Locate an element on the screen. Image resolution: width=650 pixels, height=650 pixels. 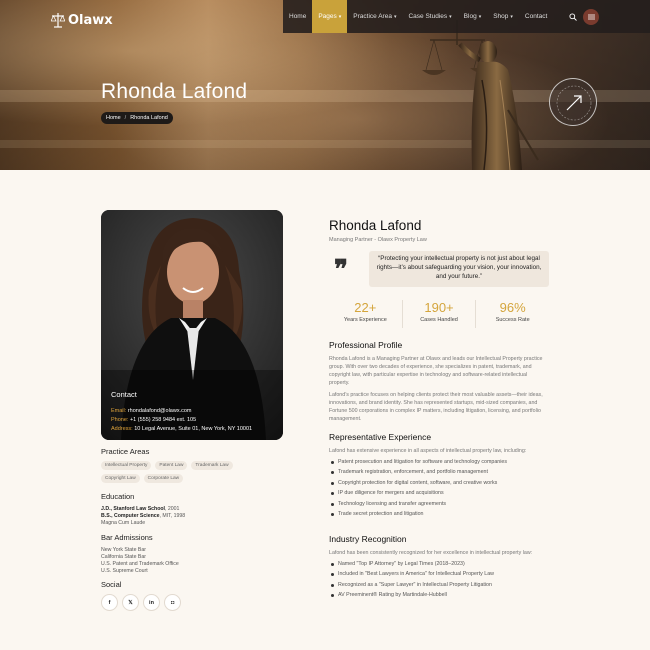
nav-item-label: Blog is located at coordinates (470, 16).